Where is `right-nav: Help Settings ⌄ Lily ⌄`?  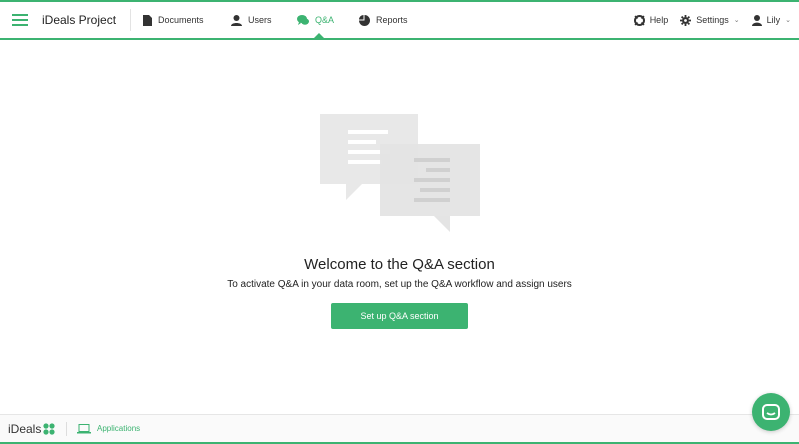
right-nav: Help Settings ⌄ Lily ⌄ is located at coordinates (716, 20).